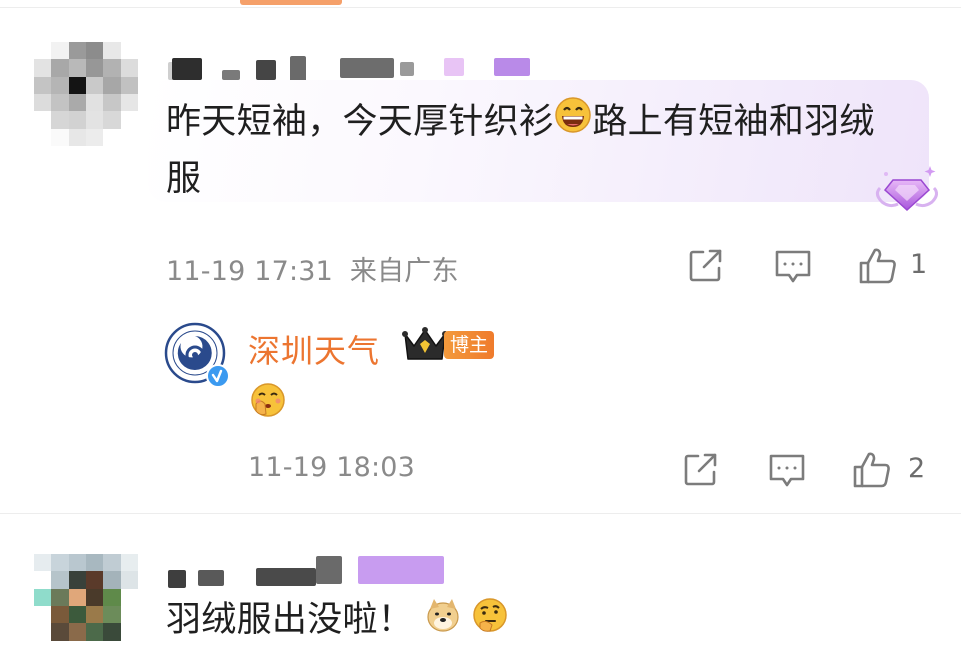 This screenshot has height=671, width=961. Describe the element at coordinates (733, 122) in the screenshot. I see `comment-text-part-2: 路上有短袖和羽绒` at that location.